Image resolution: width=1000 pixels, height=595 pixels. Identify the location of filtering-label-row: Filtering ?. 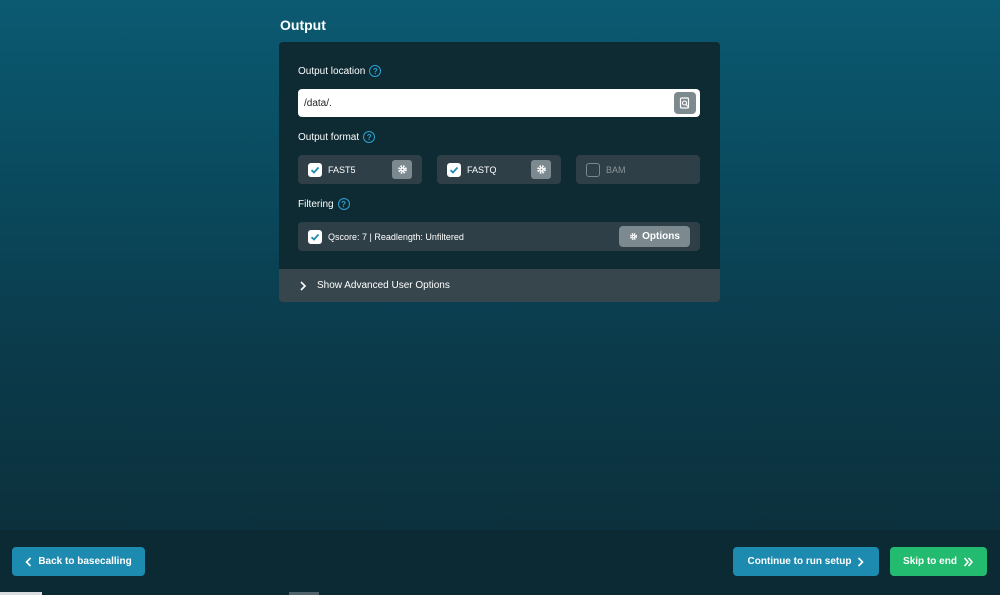
(324, 204).